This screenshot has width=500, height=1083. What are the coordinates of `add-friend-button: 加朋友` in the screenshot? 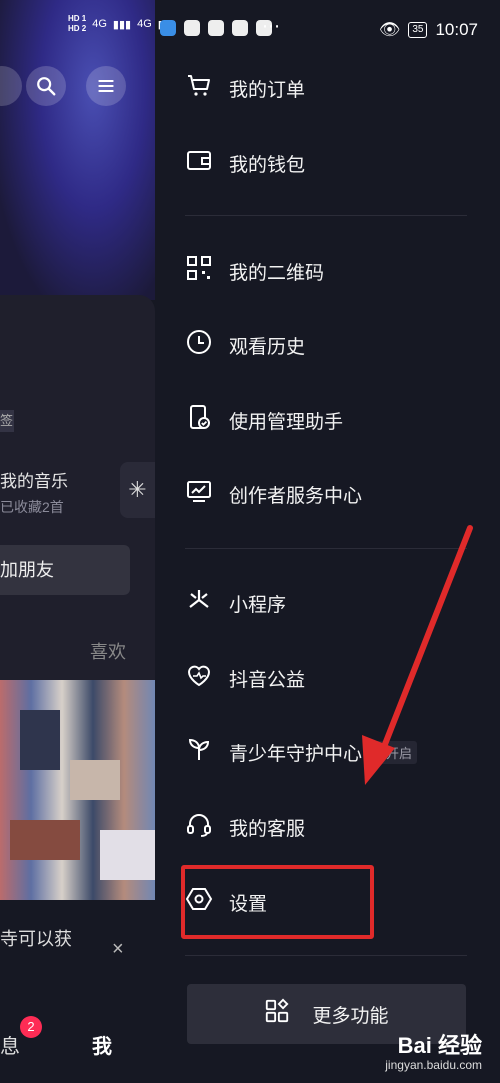 It's located at (65, 570).